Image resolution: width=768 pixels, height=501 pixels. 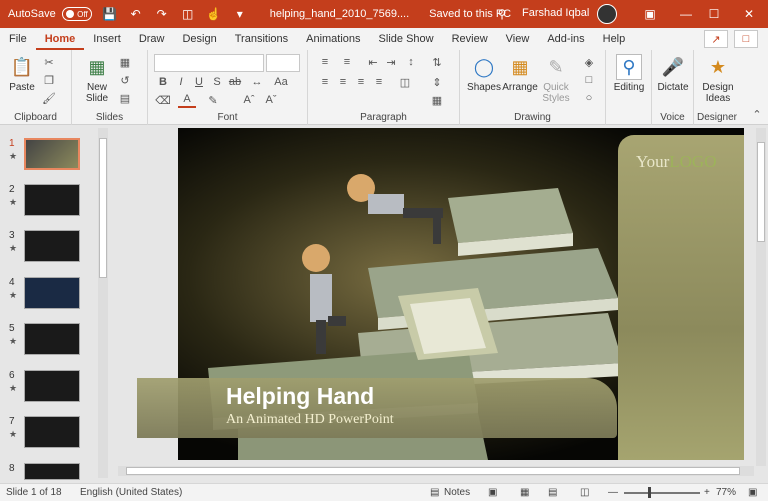 I want to click on zoom-level: 77%, so click(x=726, y=492).